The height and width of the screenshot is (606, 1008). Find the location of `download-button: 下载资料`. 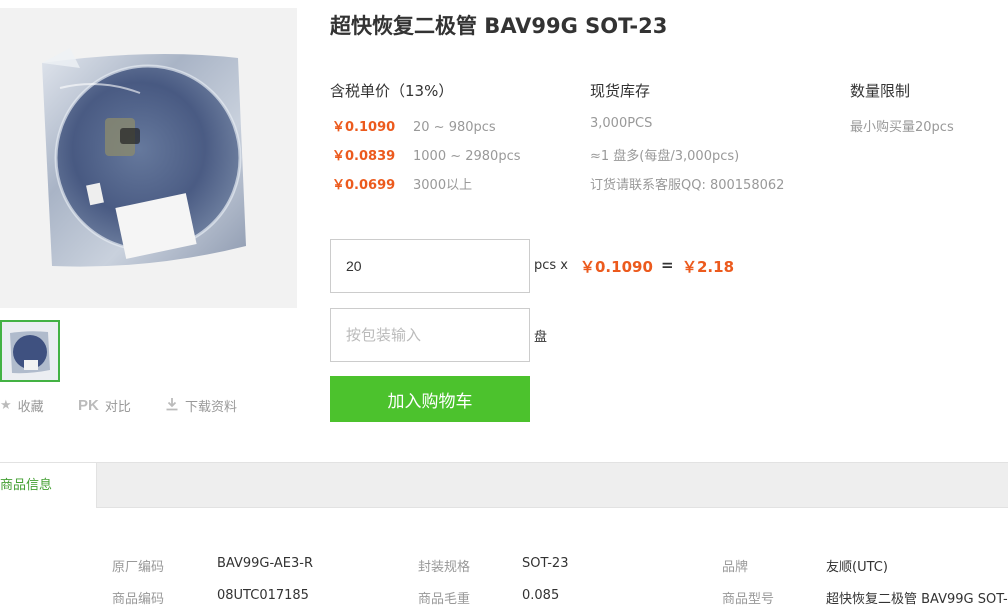

download-button: 下载资料 is located at coordinates (201, 405).